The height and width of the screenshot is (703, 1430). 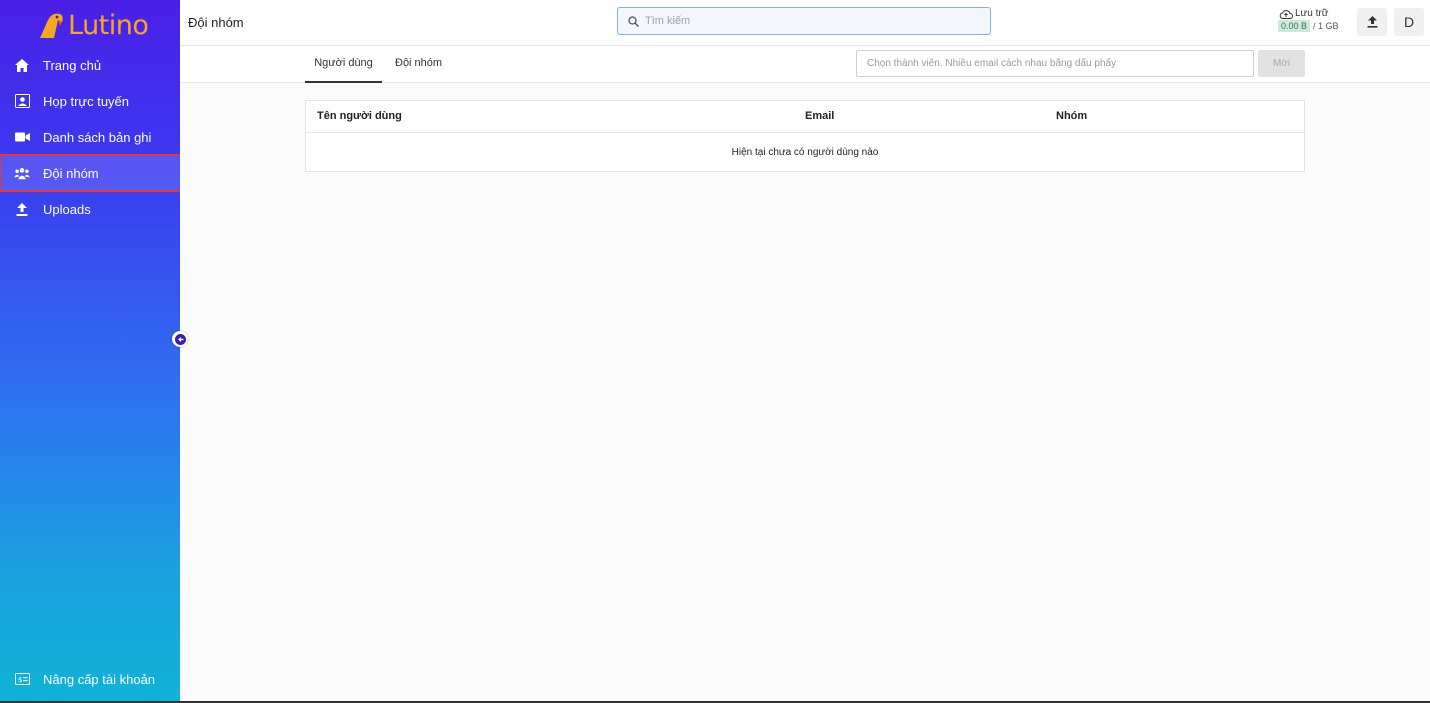 What do you see at coordinates (22, 173) in the screenshot?
I see `team-icon` at bounding box center [22, 173].